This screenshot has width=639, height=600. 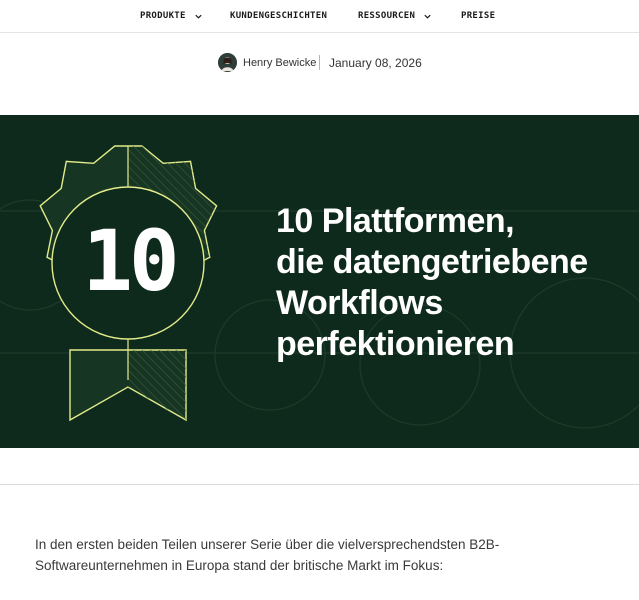 I want to click on hero-title-line-1: 10 Plattformen,, so click(x=395, y=221).